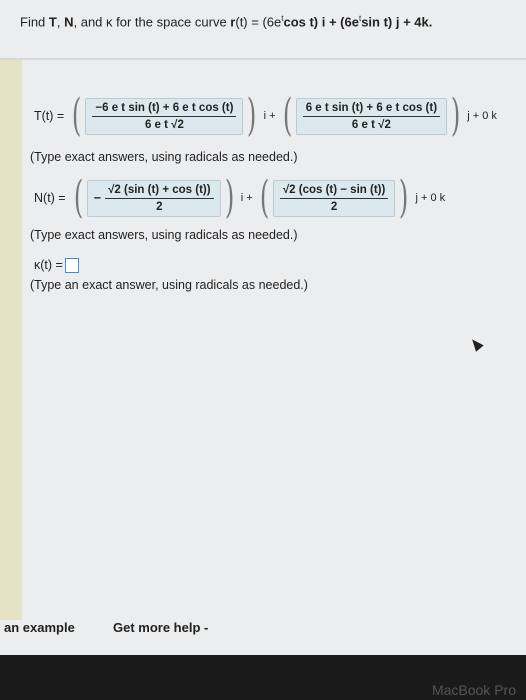 This screenshot has height=700, width=526. Describe the element at coordinates (159, 191) in the screenshot. I see `N-i-numerator: √2 (sin (t) + cos (t))` at that location.